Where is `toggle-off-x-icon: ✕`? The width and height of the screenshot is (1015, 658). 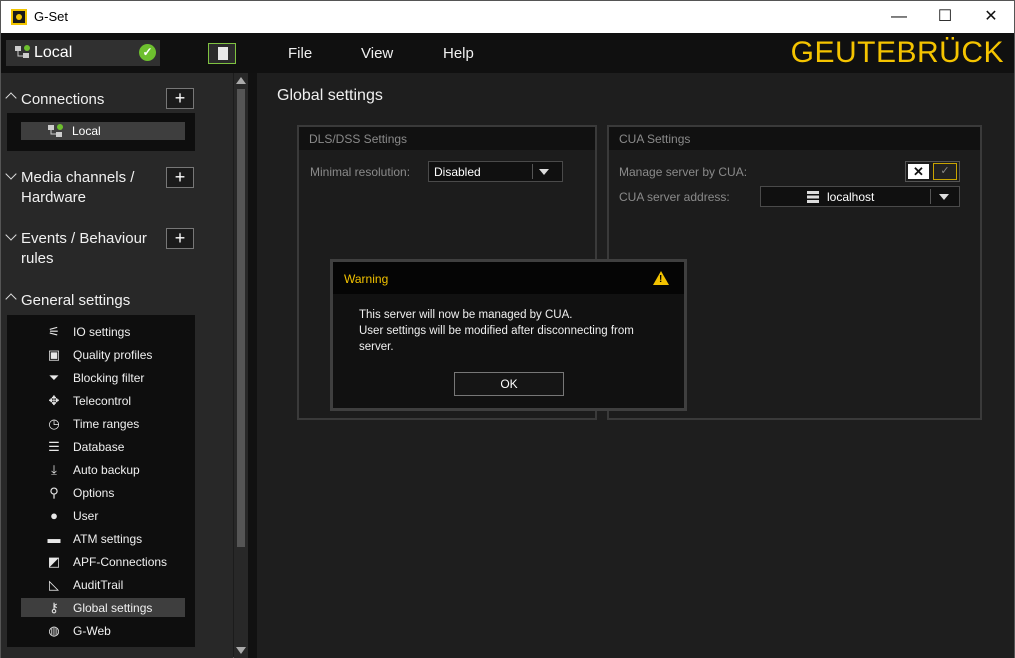
toggle-off-x-icon: ✕ is located at coordinates (918, 171).